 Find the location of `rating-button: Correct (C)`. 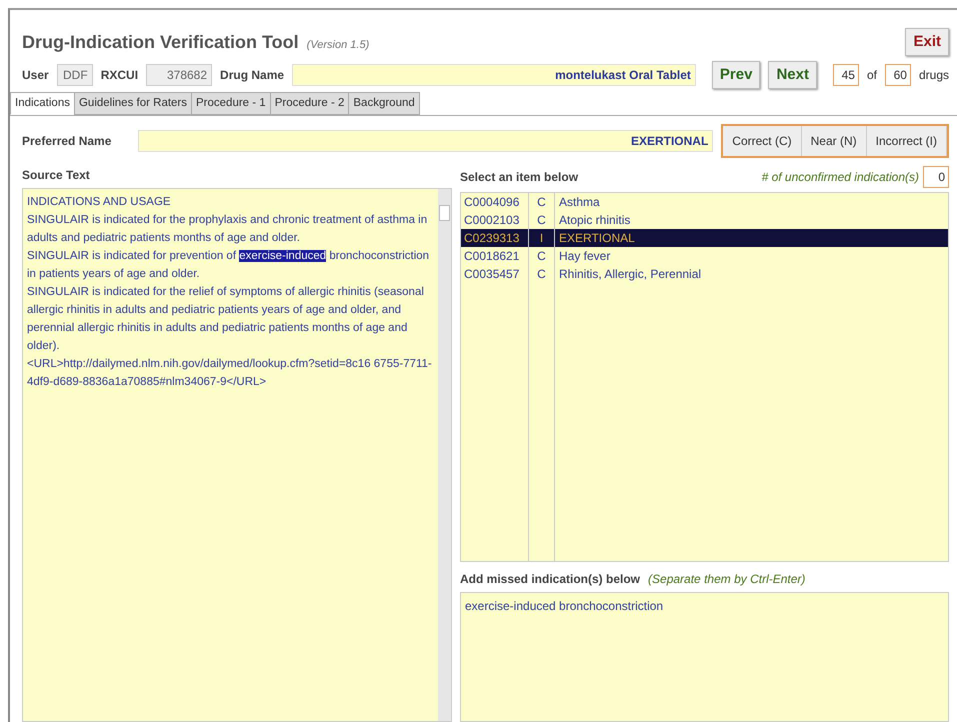

rating-button: Correct (C) is located at coordinates (762, 141).